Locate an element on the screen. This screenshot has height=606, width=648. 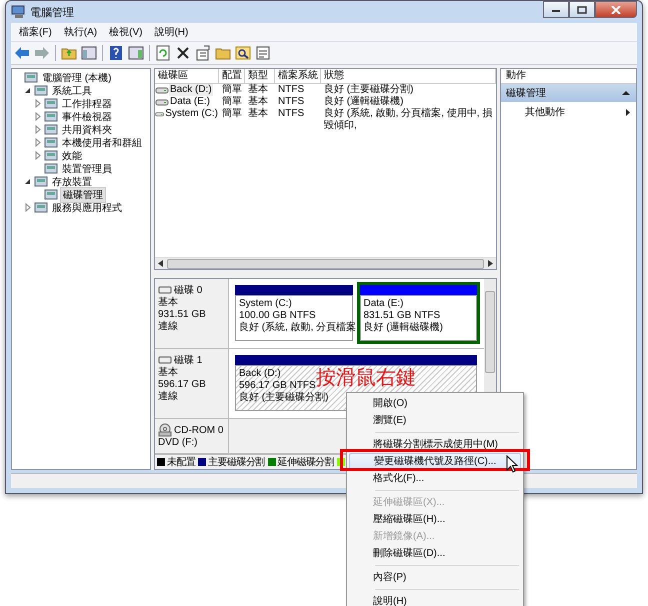
annotation-text: 按滑鼠右鍵 is located at coordinates (366, 378).